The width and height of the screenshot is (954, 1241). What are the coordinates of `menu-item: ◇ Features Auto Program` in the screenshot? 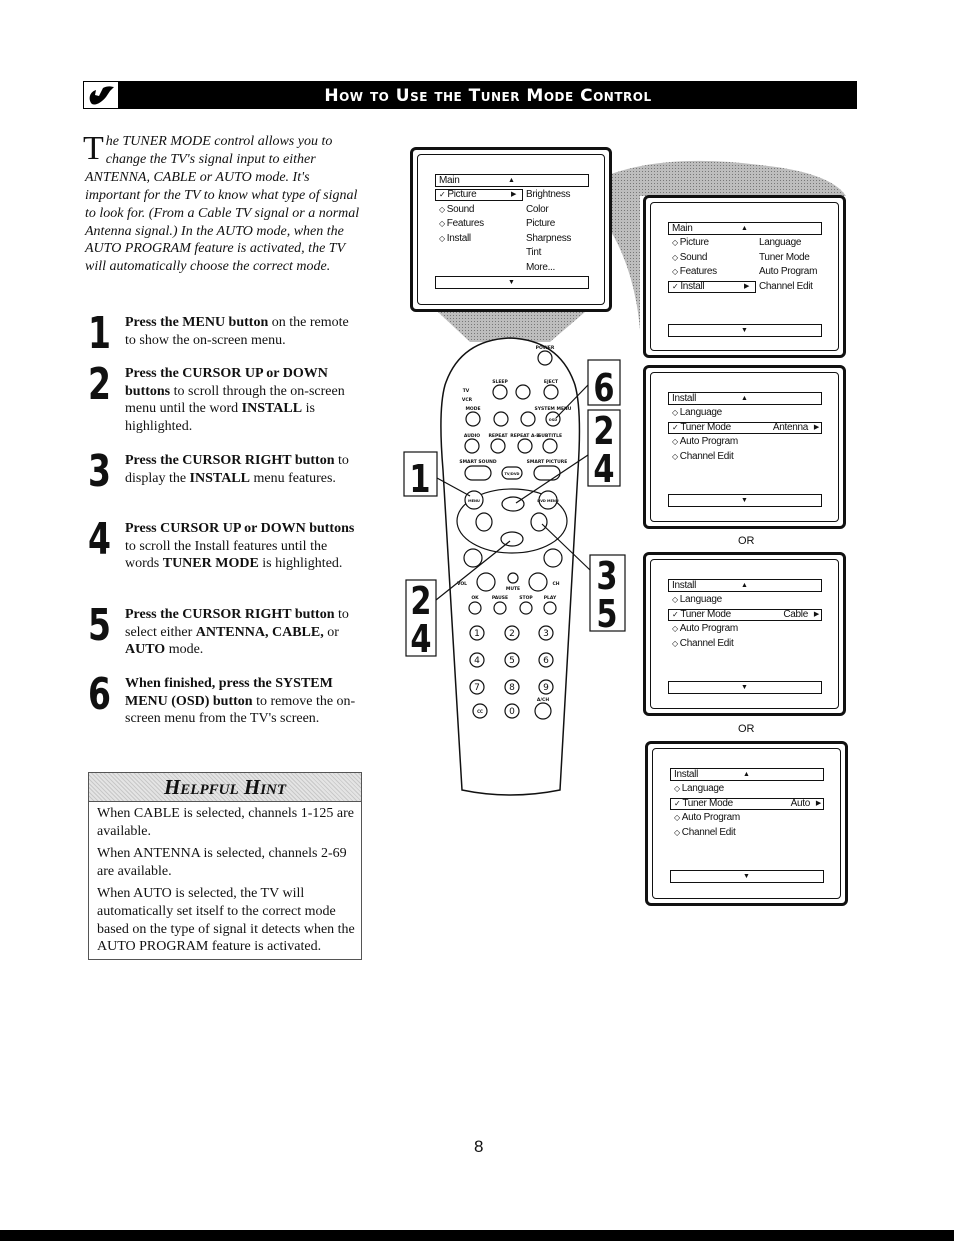 It's located at (745, 272).